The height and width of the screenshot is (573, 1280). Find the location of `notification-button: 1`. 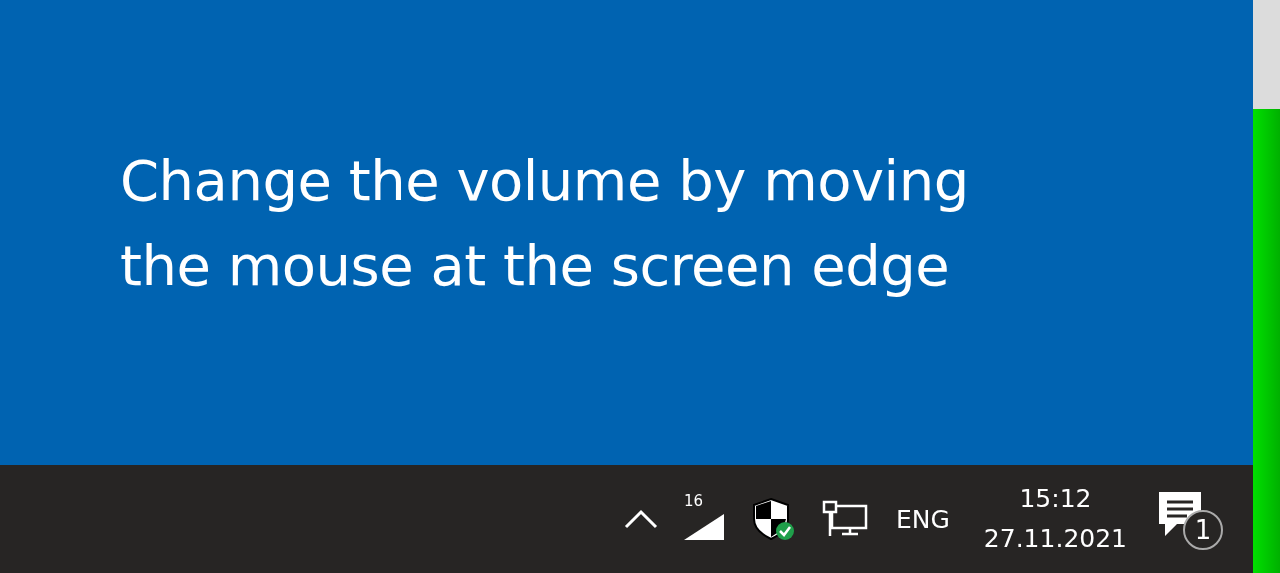

notification-button: 1 is located at coordinates (1190, 519).